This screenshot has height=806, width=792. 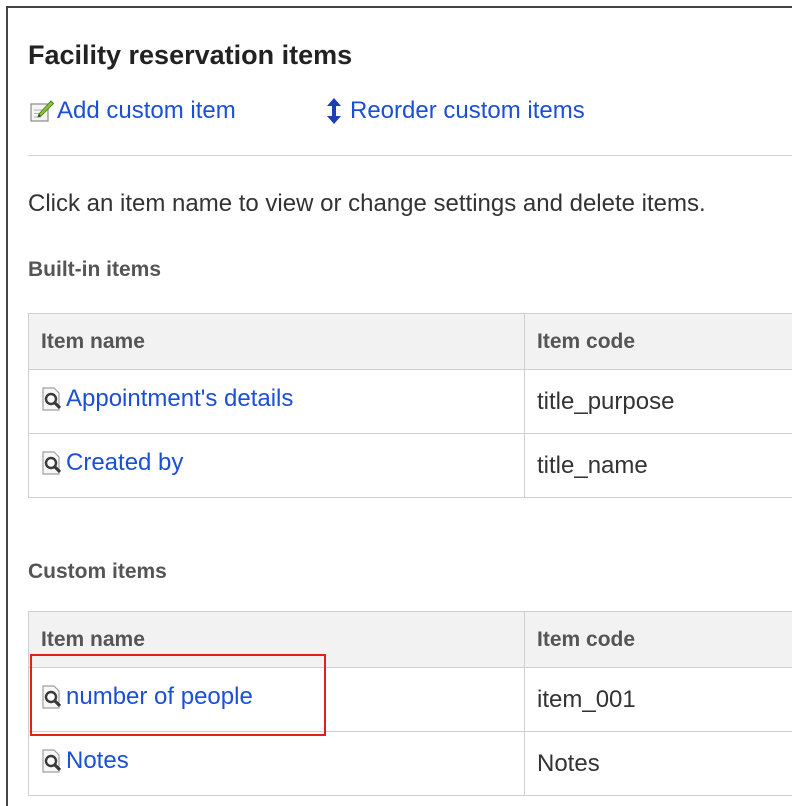 I want to click on builtin-items-heading: Built-in items, so click(x=94, y=270).